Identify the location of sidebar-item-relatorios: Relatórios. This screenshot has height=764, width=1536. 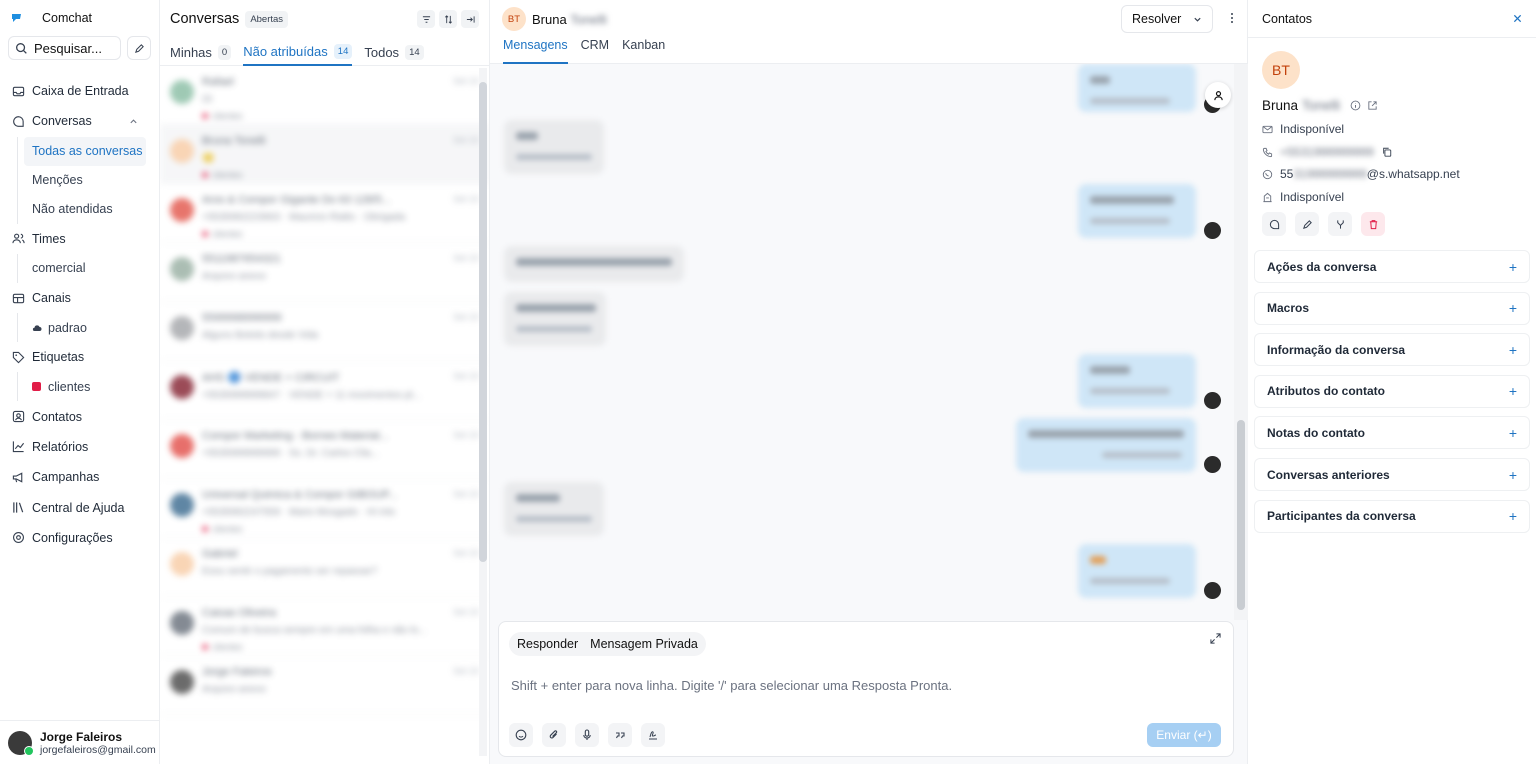
(79, 447).